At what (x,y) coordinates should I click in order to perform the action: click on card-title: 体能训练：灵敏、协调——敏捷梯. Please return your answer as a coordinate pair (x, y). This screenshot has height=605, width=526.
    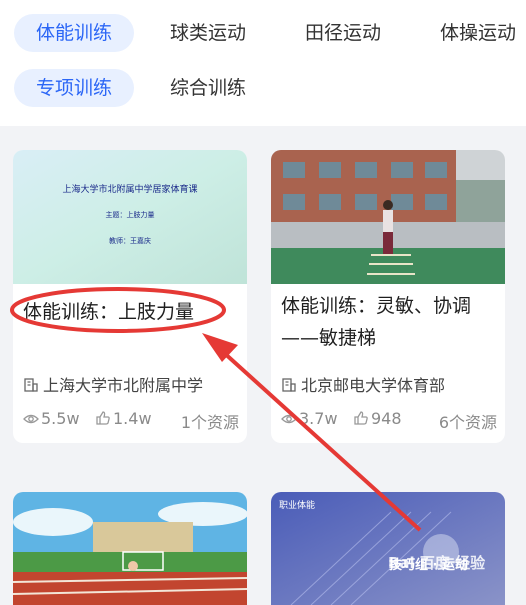
    Looking at the image, I should click on (376, 322).